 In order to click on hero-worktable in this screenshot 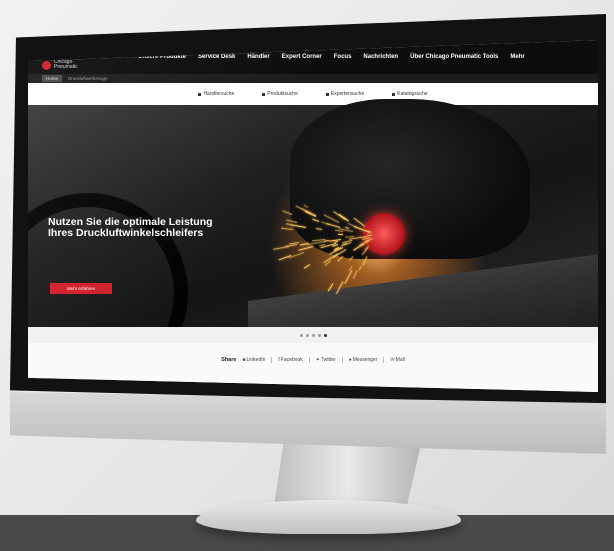, I will do `click(423, 293)`.